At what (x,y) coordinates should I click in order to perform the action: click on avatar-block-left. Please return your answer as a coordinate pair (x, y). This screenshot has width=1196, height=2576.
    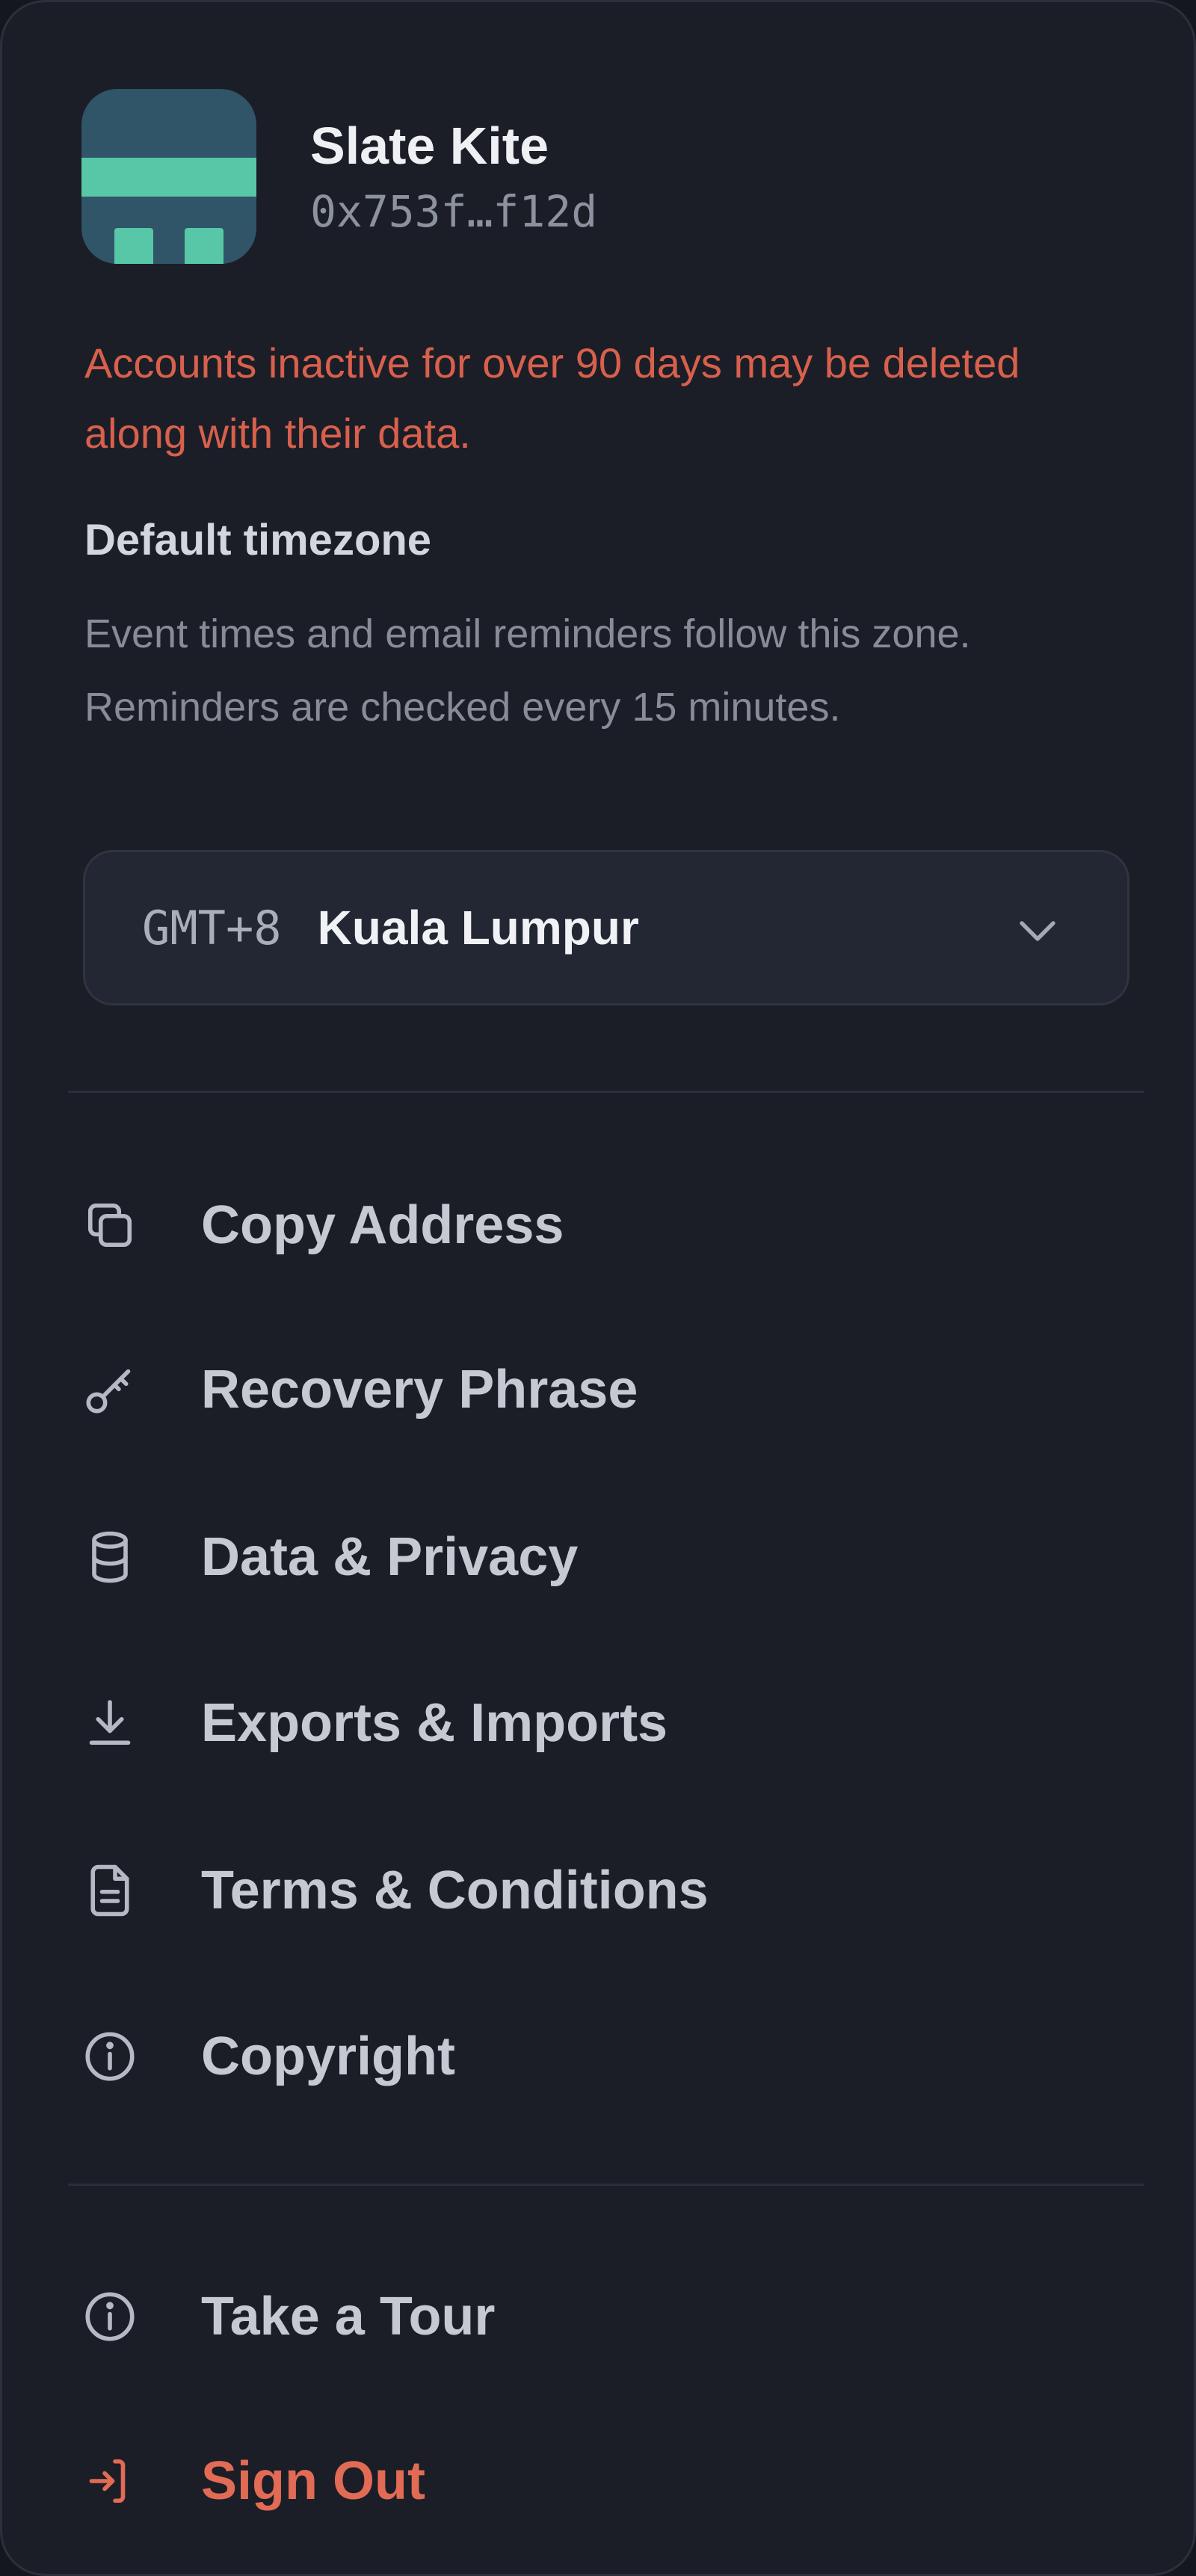
    Looking at the image, I should click on (133, 246).